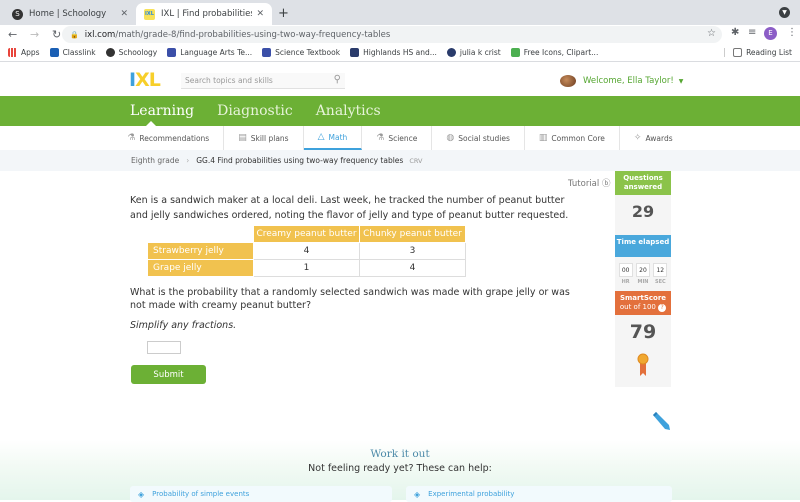 This screenshot has height=502, width=800. What do you see at coordinates (142, 80) in the screenshot?
I see `logo-x: X` at bounding box center [142, 80].